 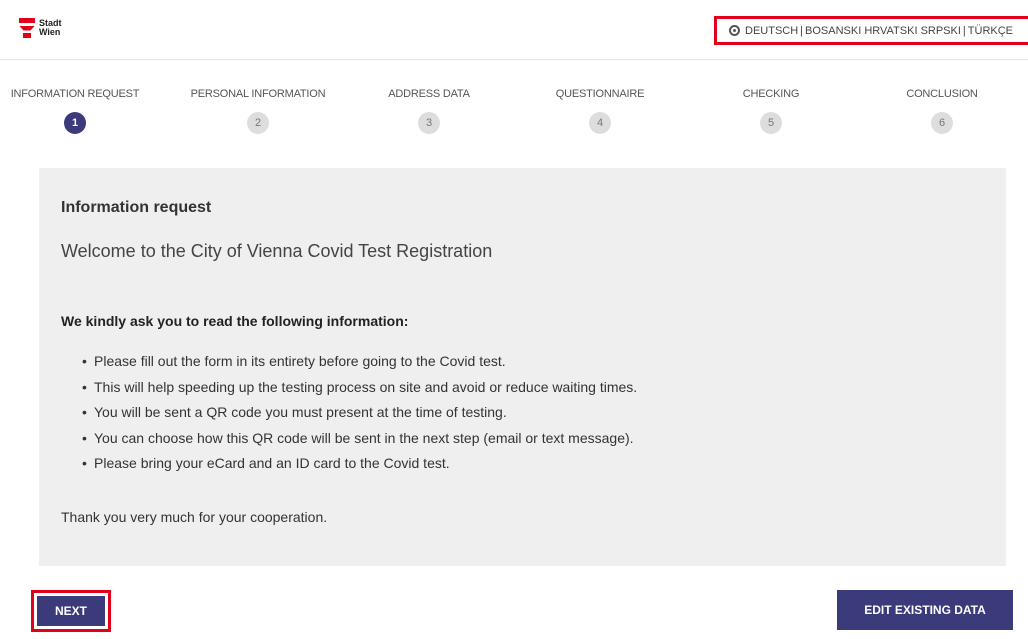 What do you see at coordinates (136, 207) in the screenshot?
I see `section-title: Information request` at bounding box center [136, 207].